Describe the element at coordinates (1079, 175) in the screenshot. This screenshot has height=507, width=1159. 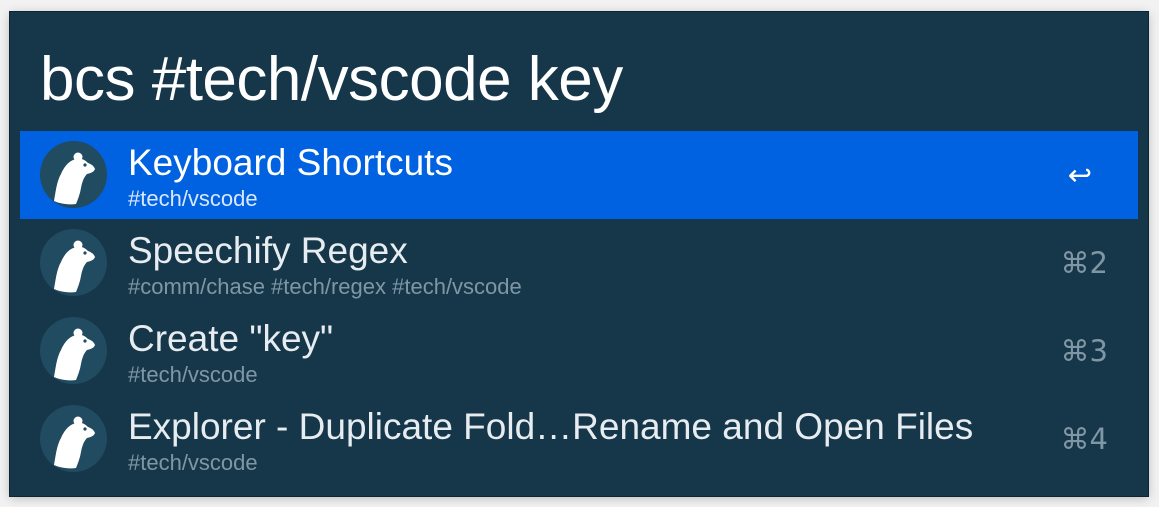
I see `return-key-icon: ↩` at that location.